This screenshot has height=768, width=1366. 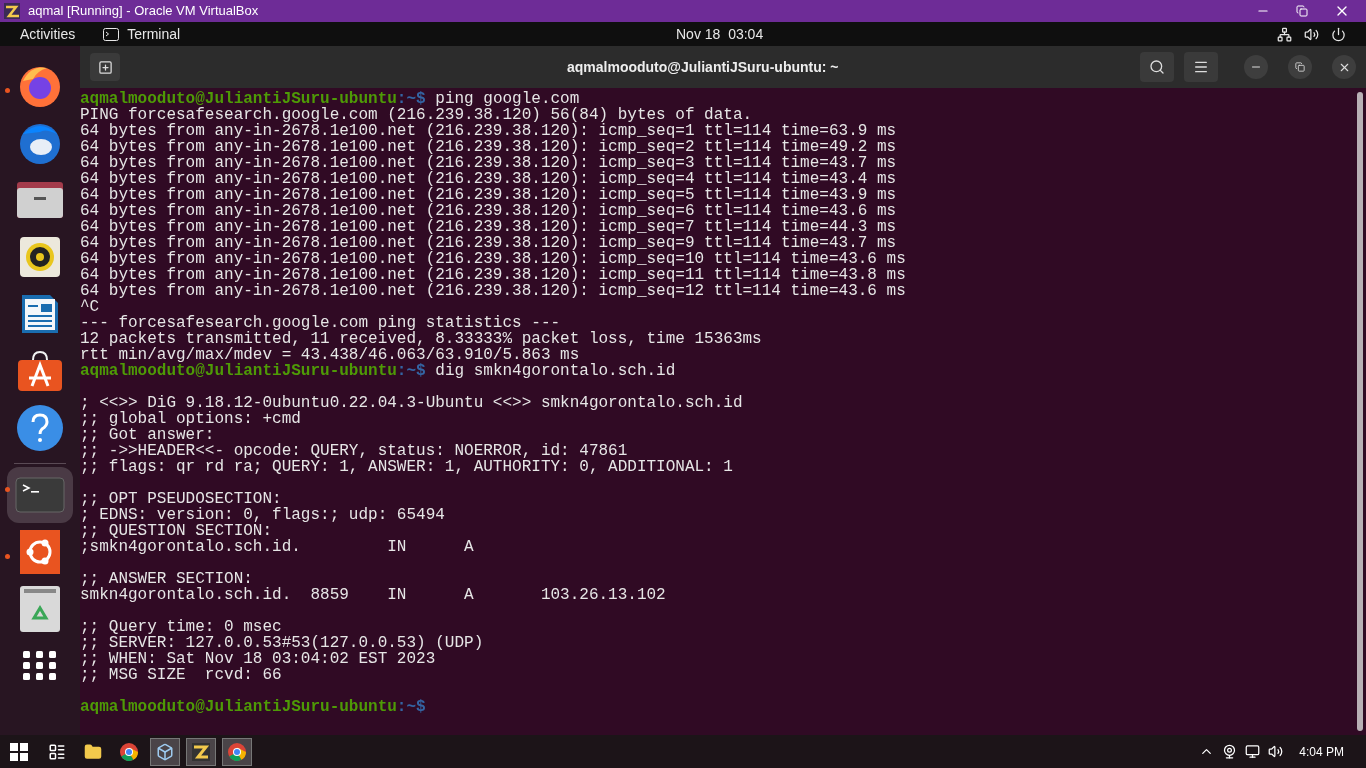 I want to click on output-line: rtt min/avg/max/mdev = 43.438/46.063/63.910/5.863 ms, so click(x=330, y=355).